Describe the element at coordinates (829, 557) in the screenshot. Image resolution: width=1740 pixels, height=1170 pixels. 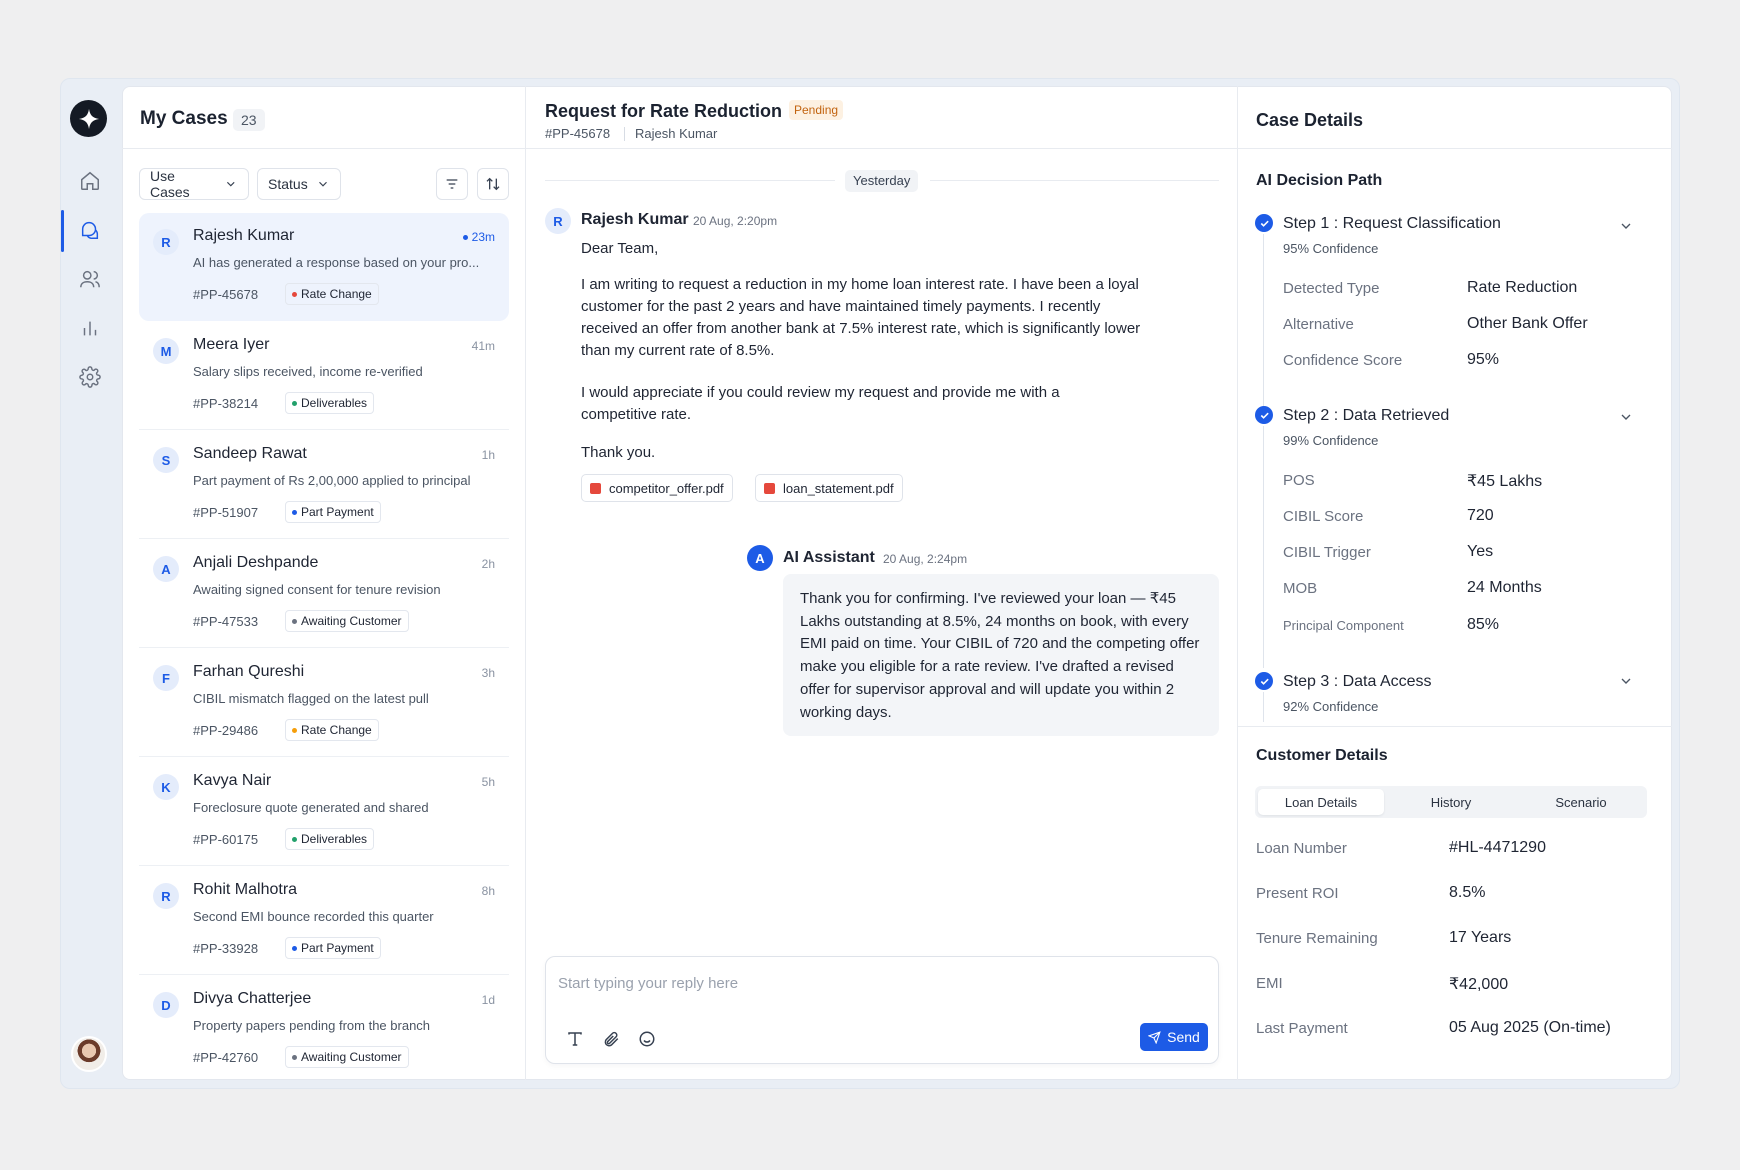
I see `message-sender: AI Assistant` at that location.